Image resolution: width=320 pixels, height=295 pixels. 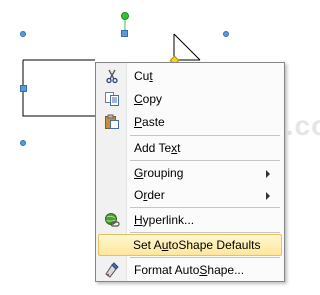 What do you see at coordinates (112, 76) in the screenshot?
I see `scissors-icon` at bounding box center [112, 76].